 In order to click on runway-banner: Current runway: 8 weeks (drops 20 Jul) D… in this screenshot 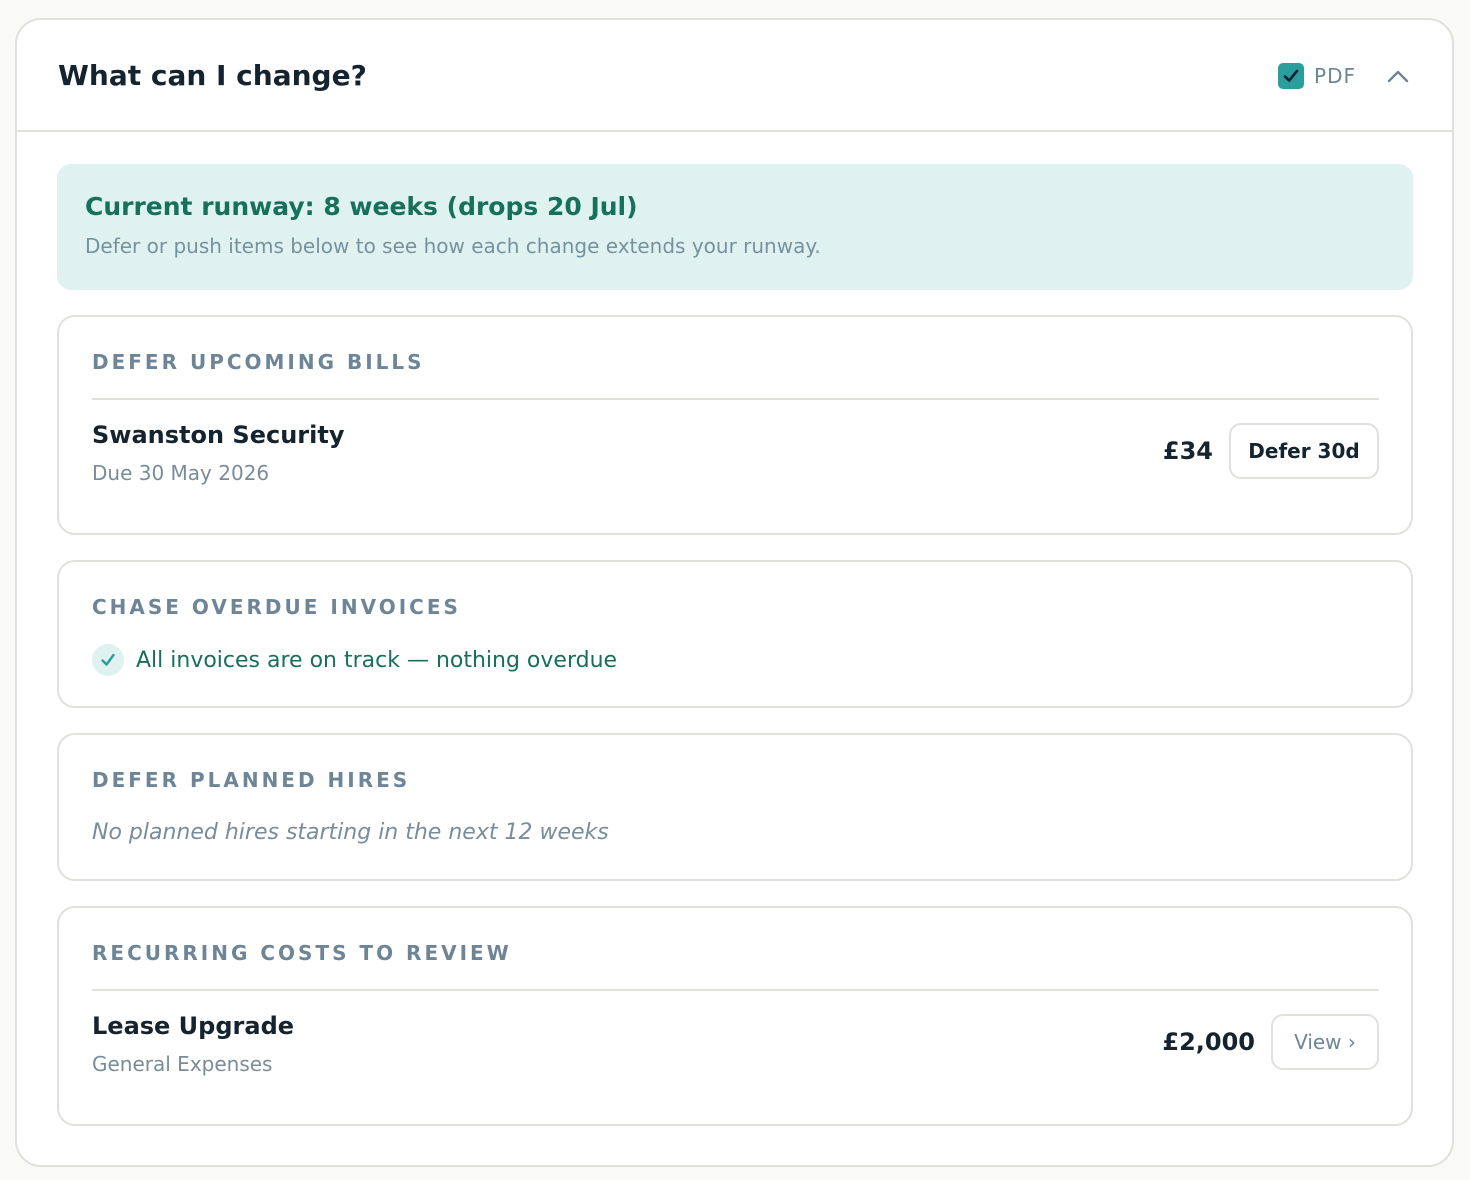, I will do `click(735, 227)`.